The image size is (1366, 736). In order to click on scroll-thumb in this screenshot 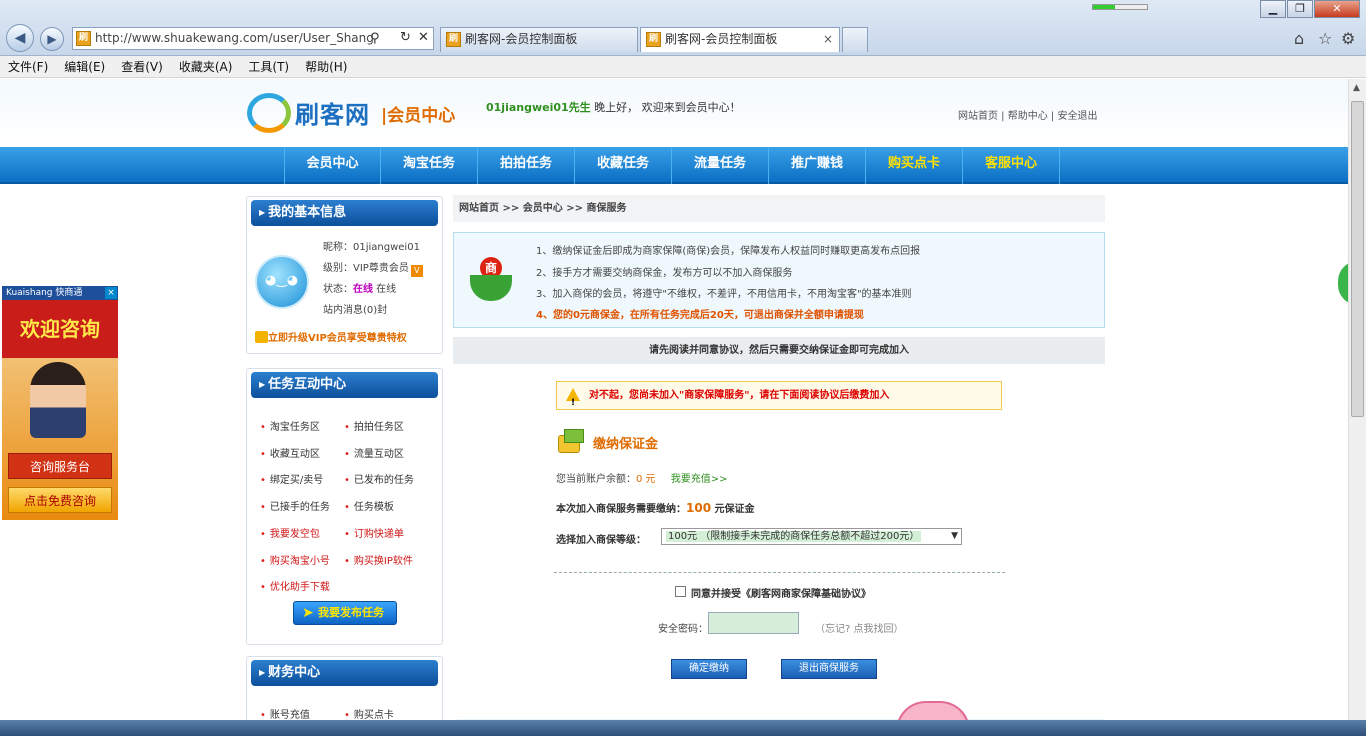, I will do `click(1357, 259)`.